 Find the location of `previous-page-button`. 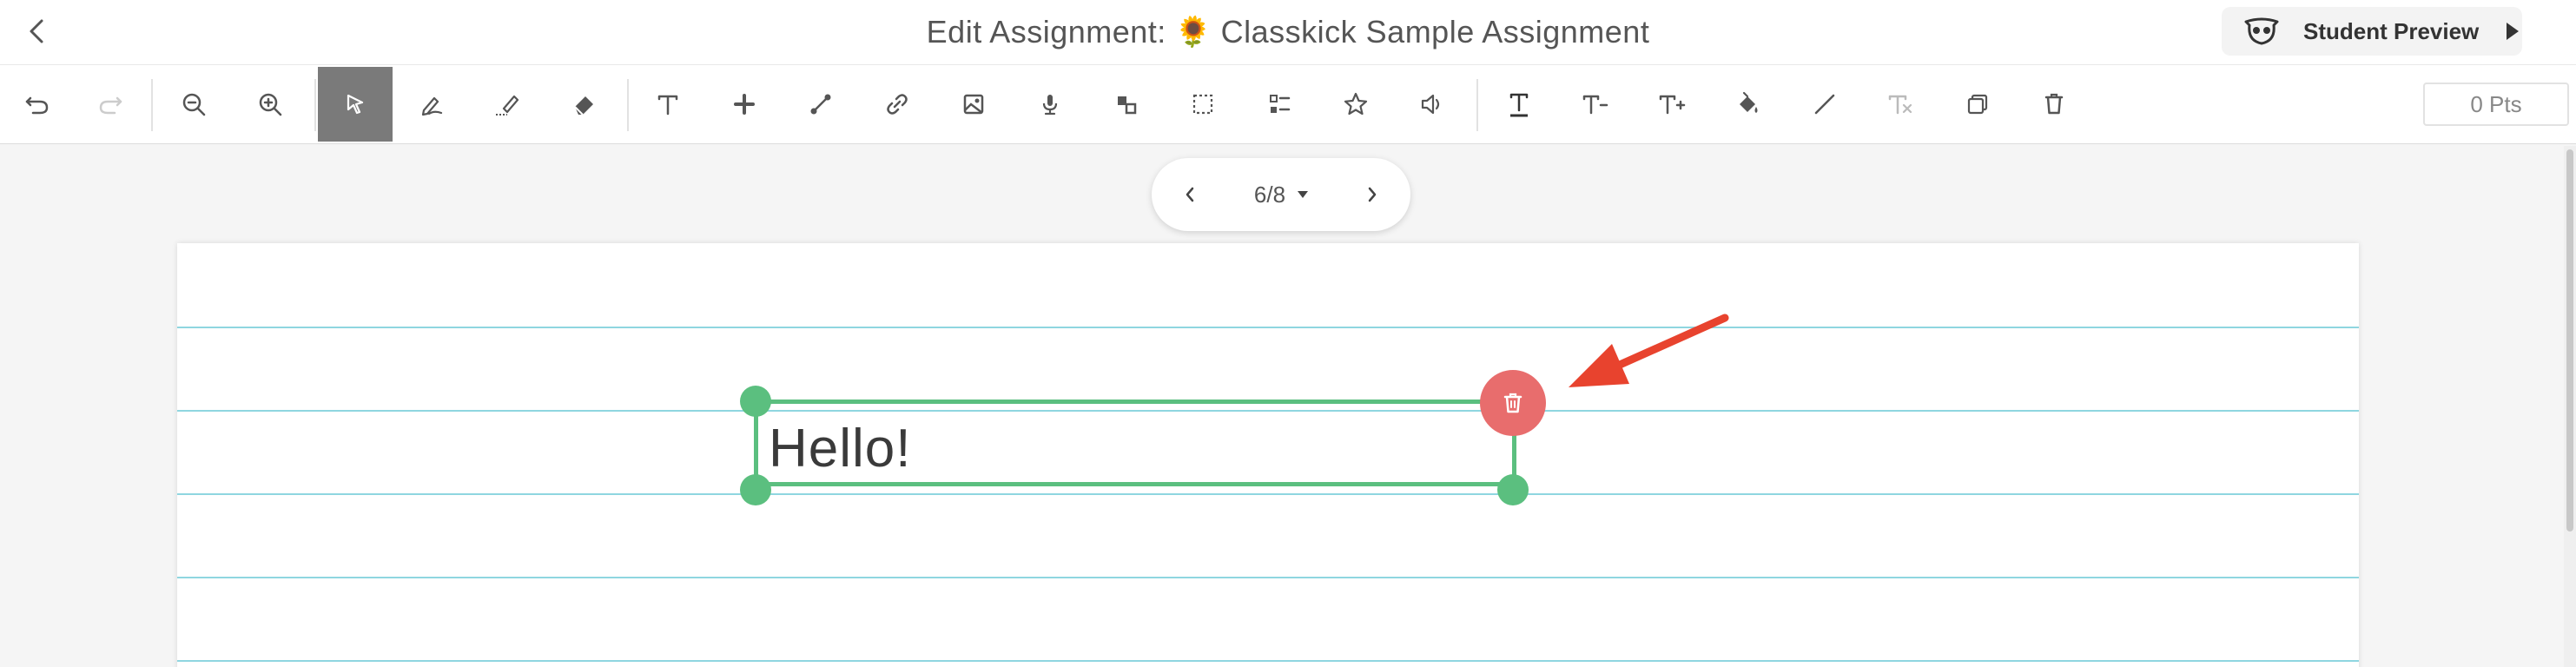

previous-page-button is located at coordinates (1190, 194).